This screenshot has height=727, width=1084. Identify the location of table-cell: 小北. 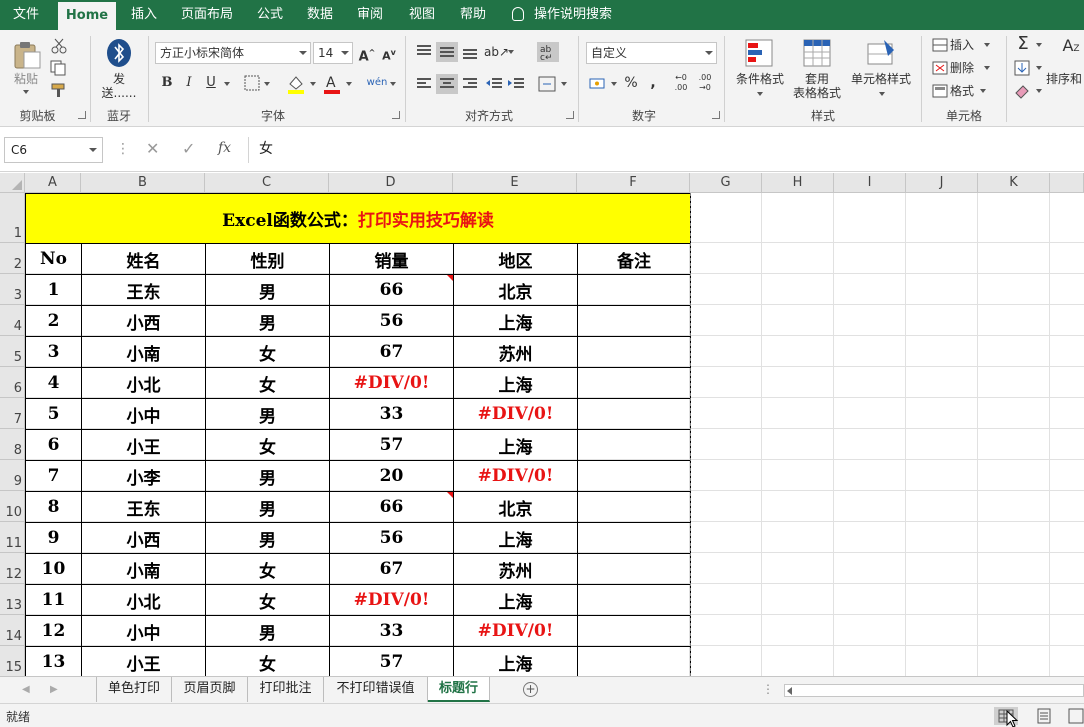
(143, 383).